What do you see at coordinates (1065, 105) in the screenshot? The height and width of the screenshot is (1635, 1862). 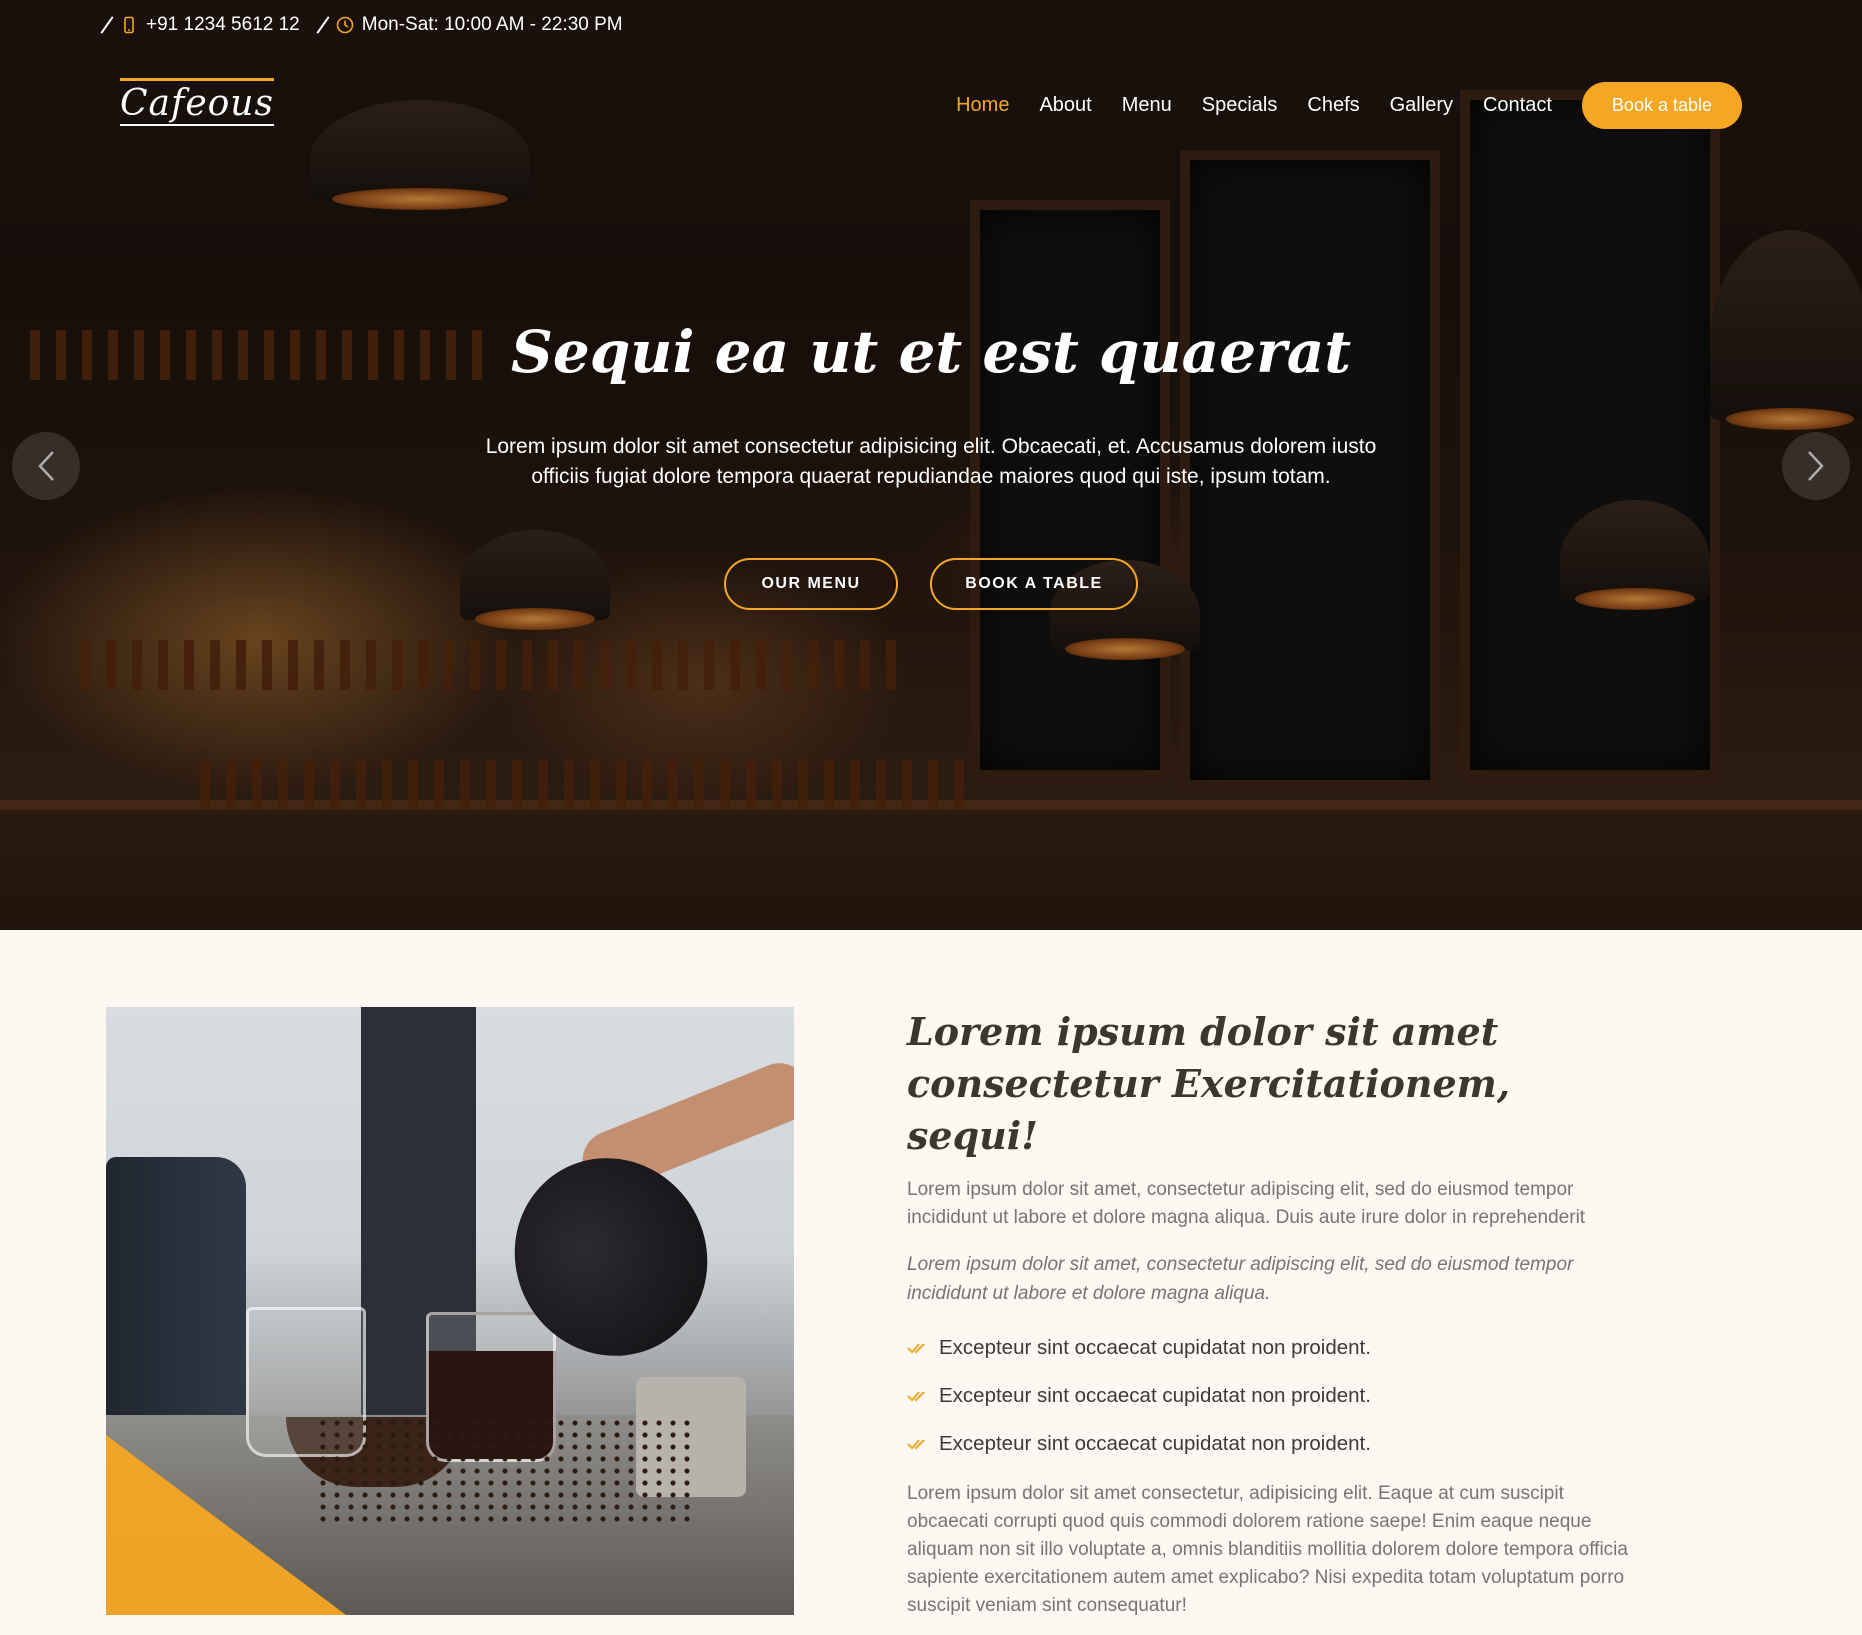 I see `nav-about: About` at bounding box center [1065, 105].